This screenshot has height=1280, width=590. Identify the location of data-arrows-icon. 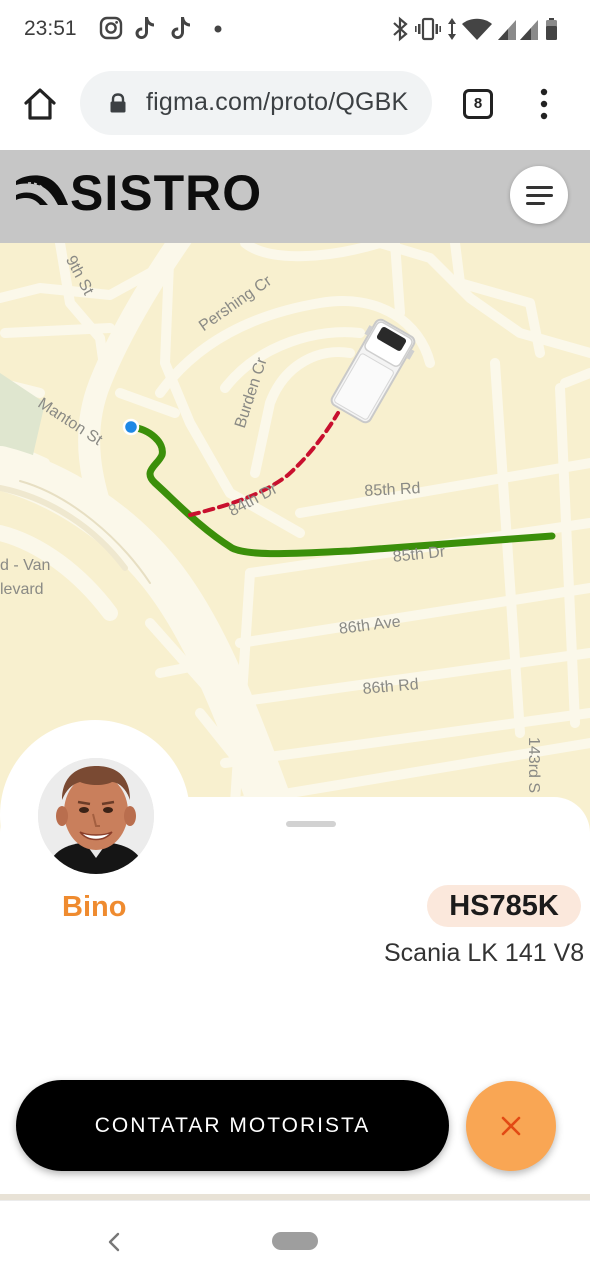
(452, 29).